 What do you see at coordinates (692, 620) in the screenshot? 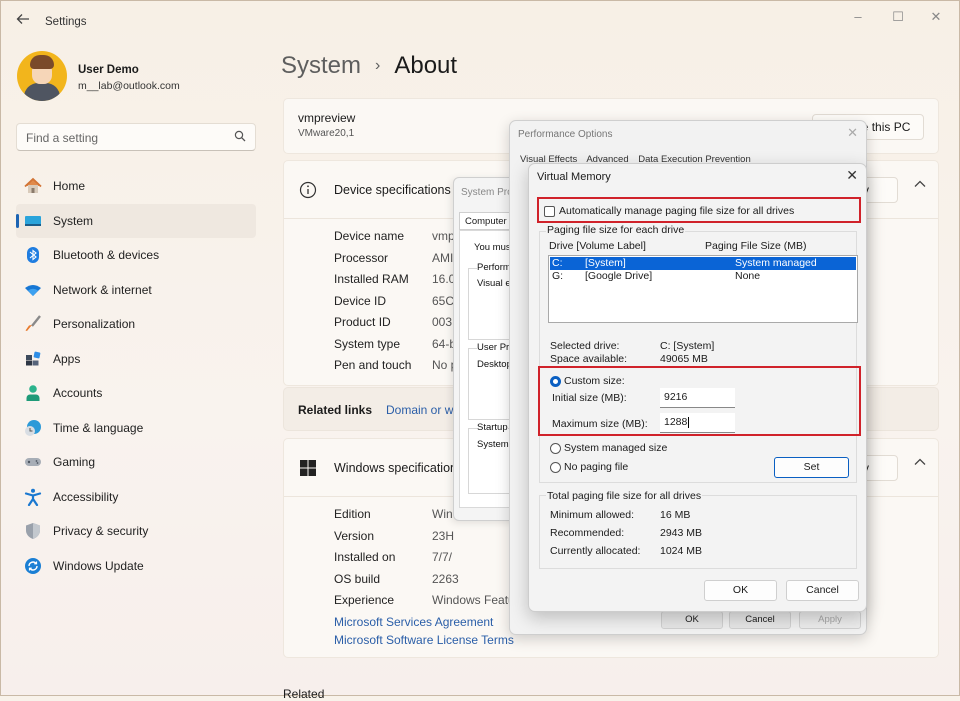
I see `performance-ok-button: OK` at bounding box center [692, 620].